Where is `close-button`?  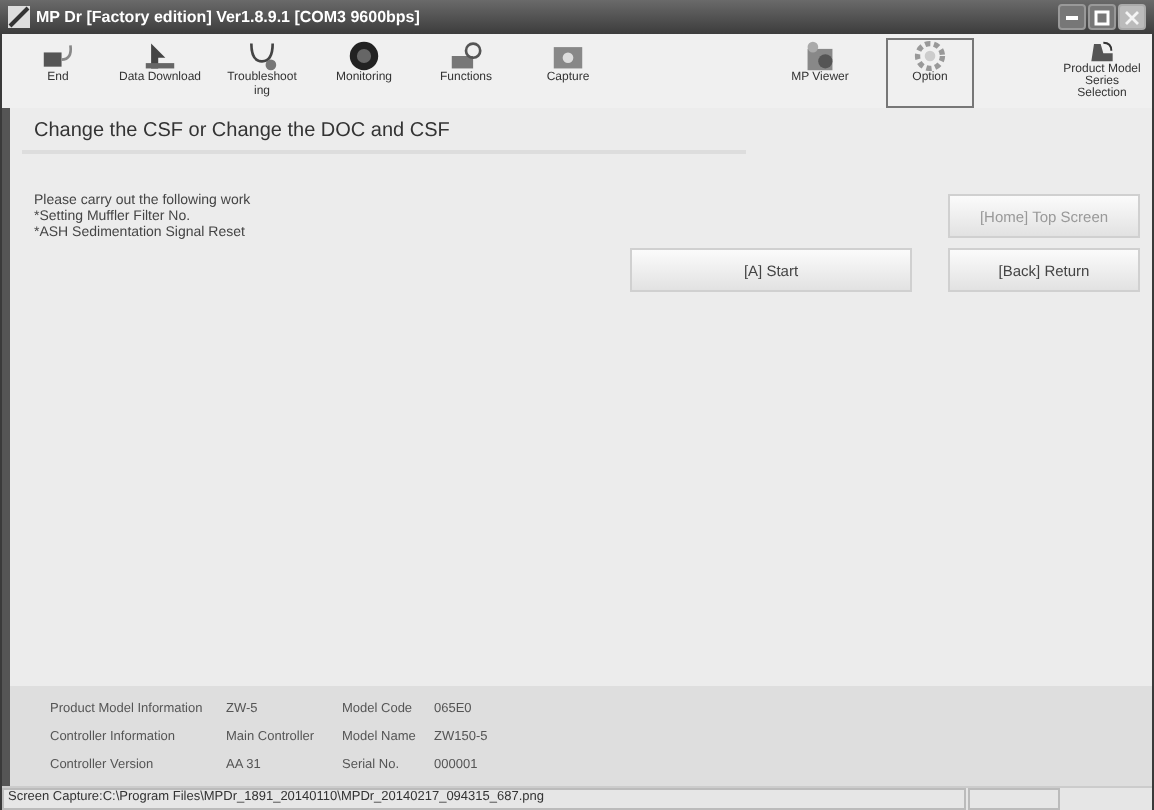 close-button is located at coordinates (1132, 17).